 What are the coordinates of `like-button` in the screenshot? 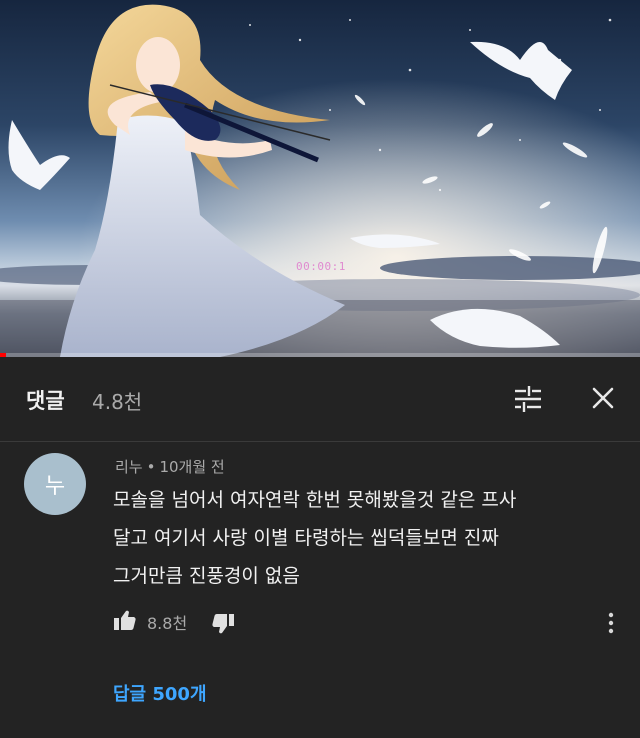 It's located at (125, 620).